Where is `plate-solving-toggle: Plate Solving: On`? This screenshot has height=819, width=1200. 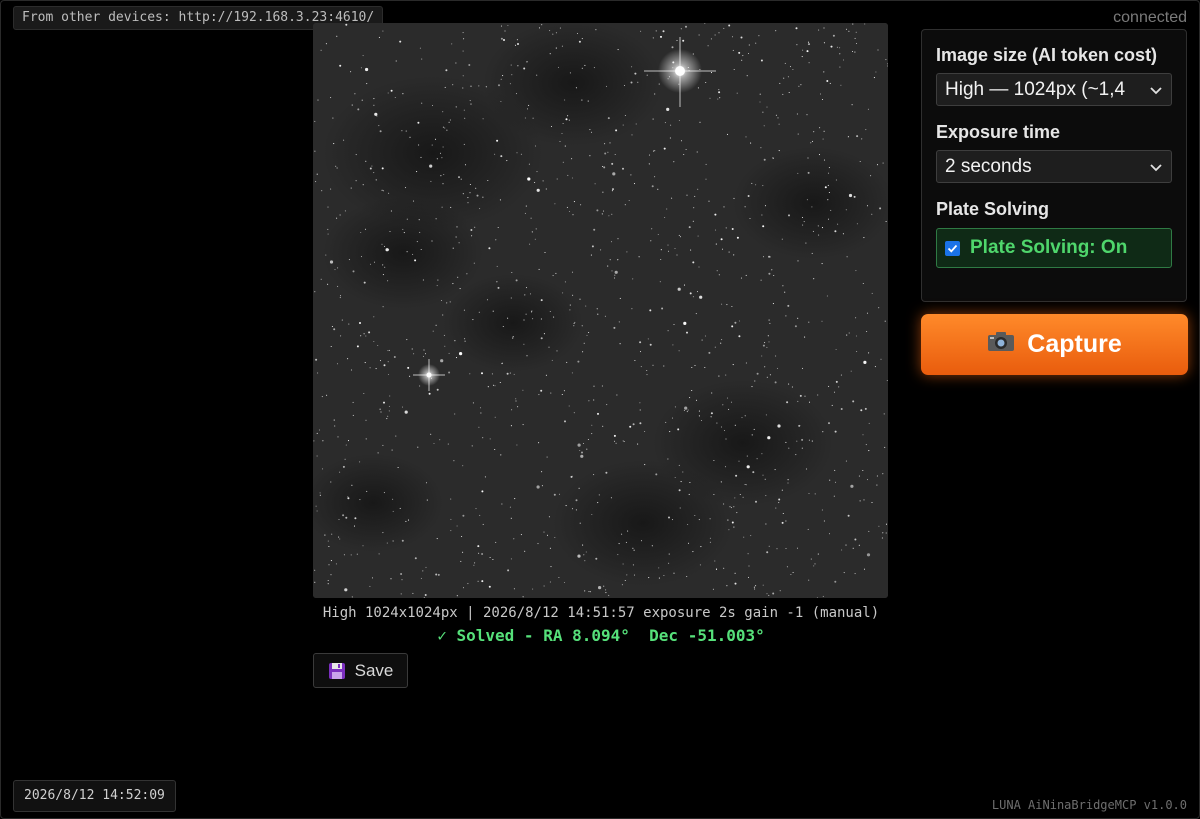
plate-solving-toggle: Plate Solving: On is located at coordinates (1054, 248).